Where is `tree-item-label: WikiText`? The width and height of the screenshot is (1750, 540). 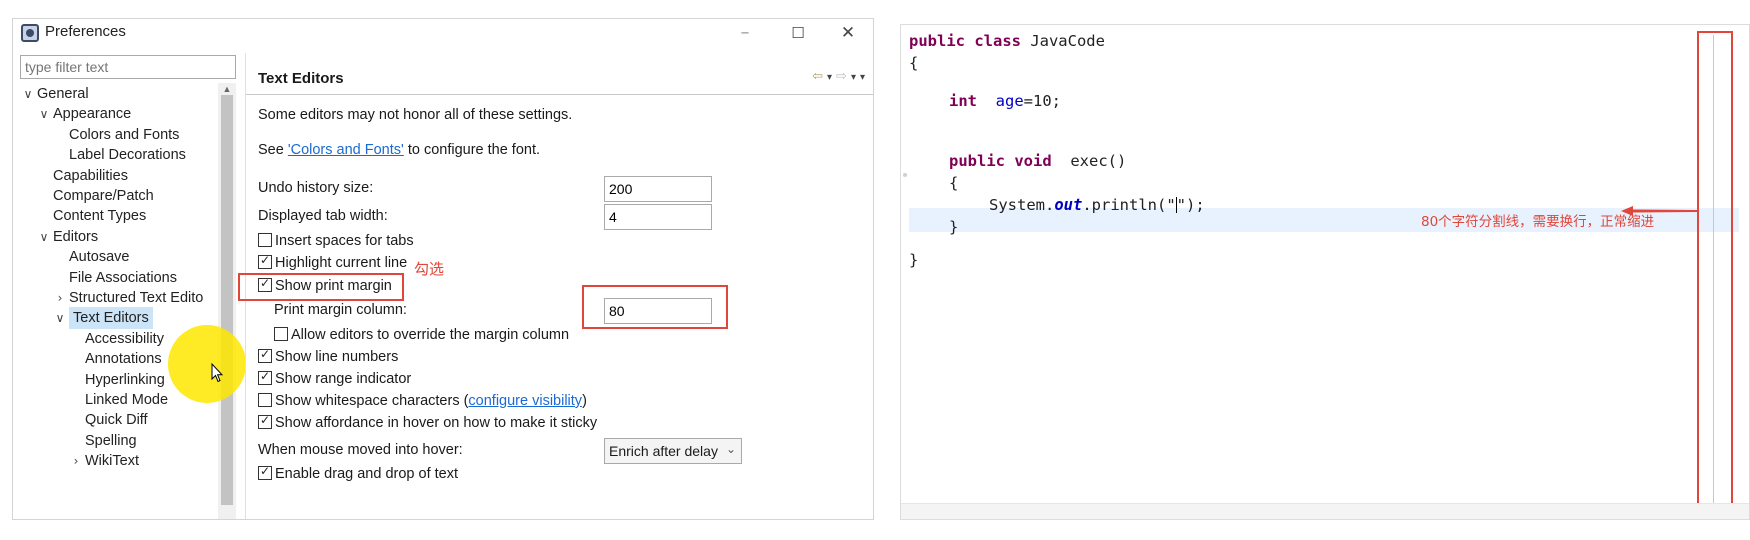
tree-item-label: WikiText is located at coordinates (112, 461).